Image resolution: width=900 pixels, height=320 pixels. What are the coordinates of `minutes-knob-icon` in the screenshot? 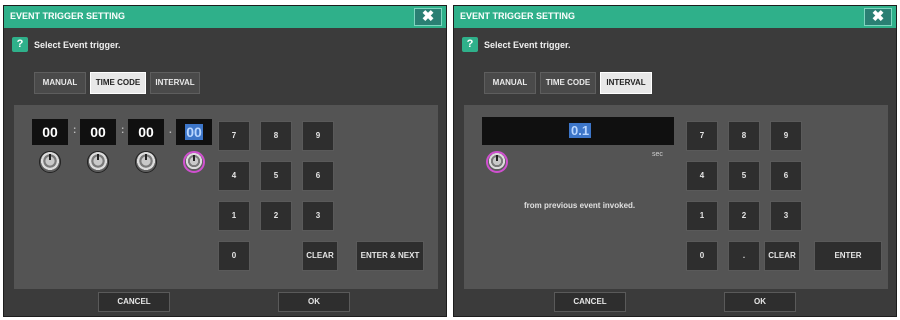 It's located at (98, 162).